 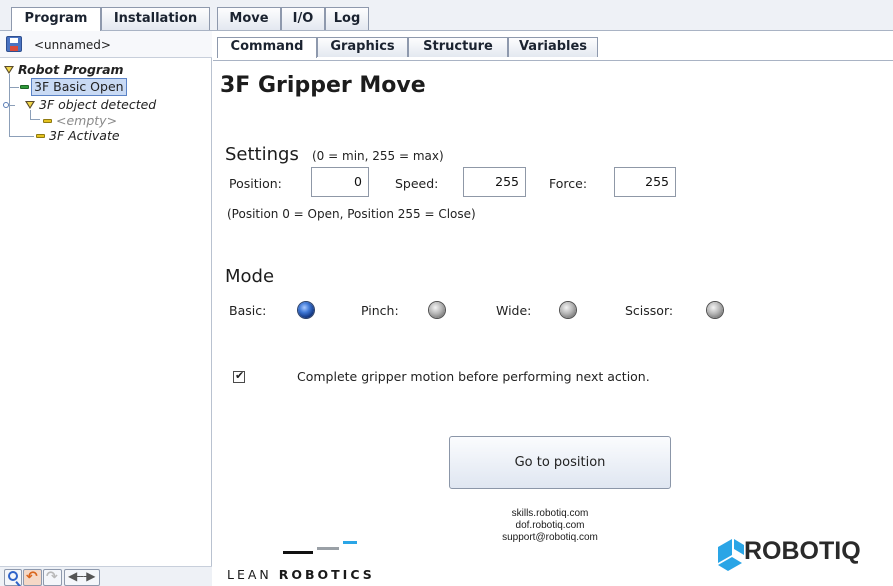 I want to click on contact-skills: skills.robotiq.com, so click(x=550, y=513).